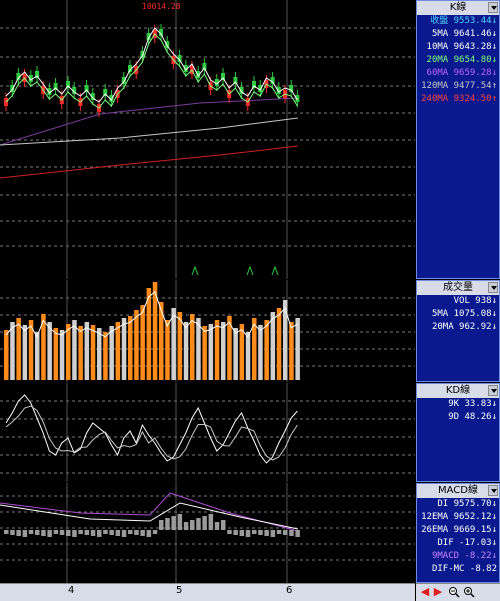 This screenshot has height=601, width=500. What do you see at coordinates (493, 7) in the screenshot?
I see `k-line-dropdown-button` at bounding box center [493, 7].